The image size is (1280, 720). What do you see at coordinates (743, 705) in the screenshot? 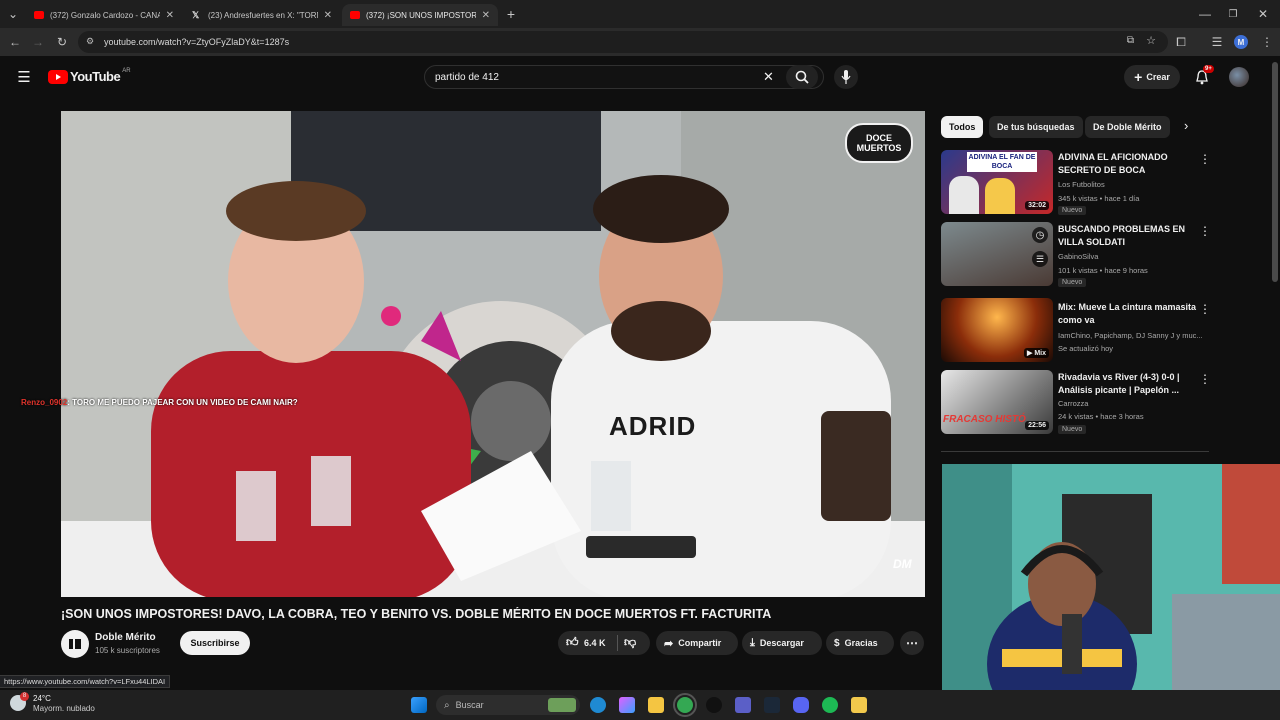
I see `teams-icon` at bounding box center [743, 705].